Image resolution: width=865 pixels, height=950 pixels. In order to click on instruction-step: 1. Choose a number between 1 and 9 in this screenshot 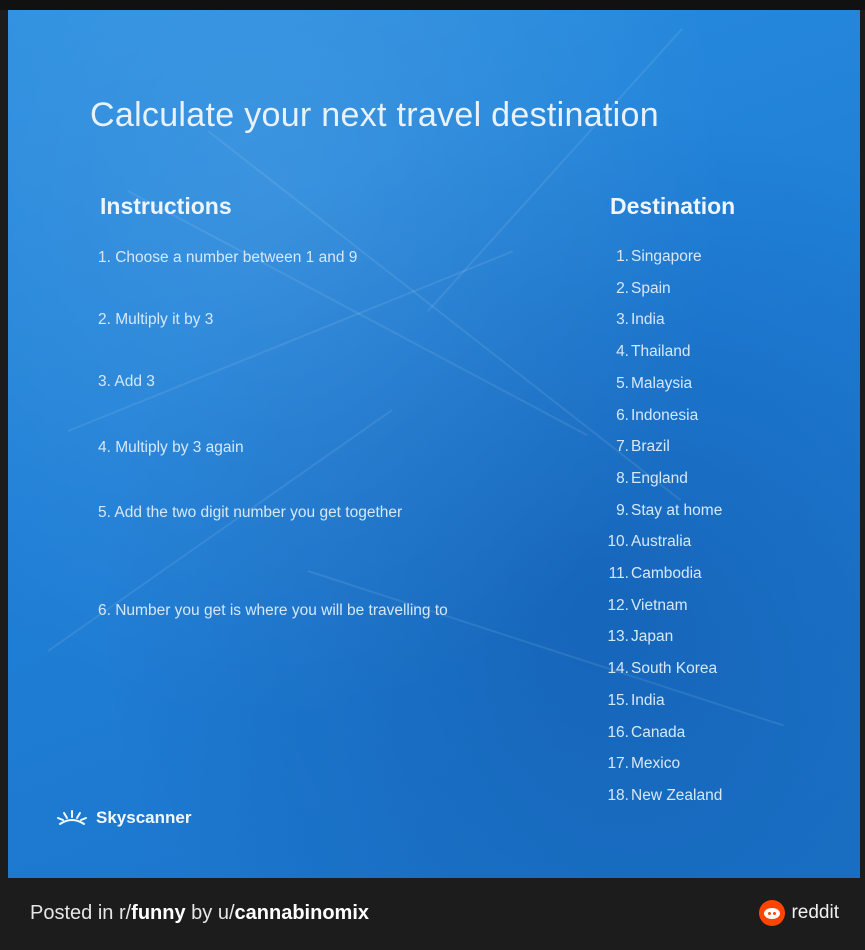, I will do `click(228, 257)`.